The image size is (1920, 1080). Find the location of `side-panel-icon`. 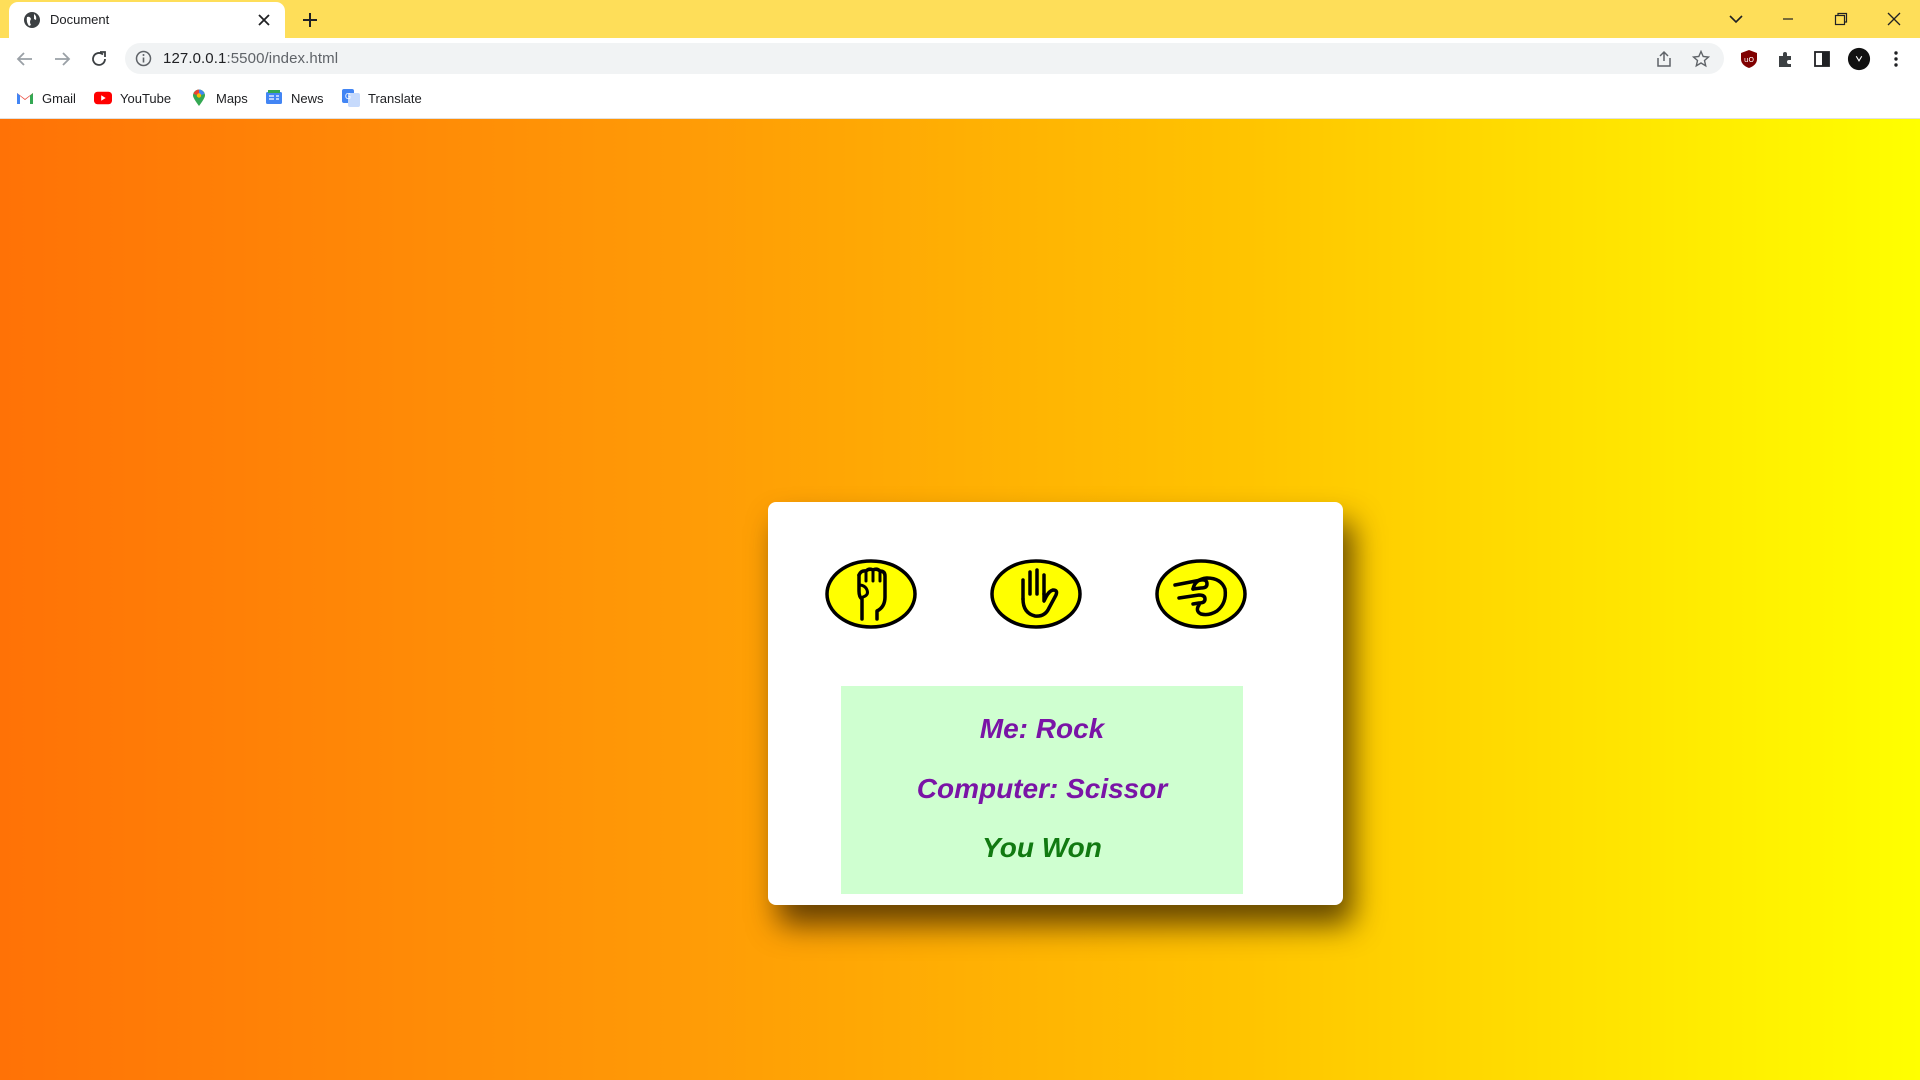

side-panel-icon is located at coordinates (1822, 59).